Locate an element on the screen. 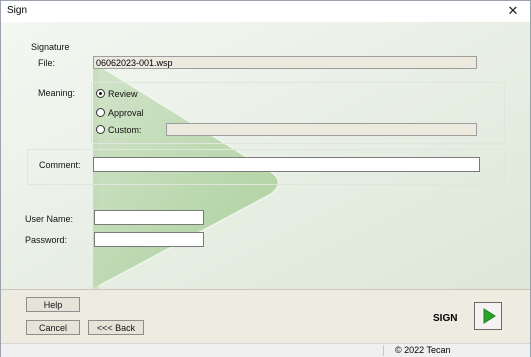  username-label: User Name: is located at coordinates (49, 219).